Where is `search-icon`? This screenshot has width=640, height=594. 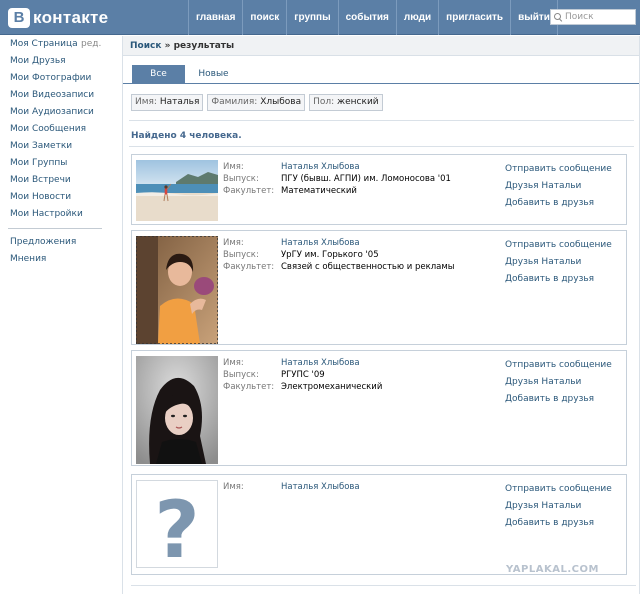
search-icon is located at coordinates (558, 17).